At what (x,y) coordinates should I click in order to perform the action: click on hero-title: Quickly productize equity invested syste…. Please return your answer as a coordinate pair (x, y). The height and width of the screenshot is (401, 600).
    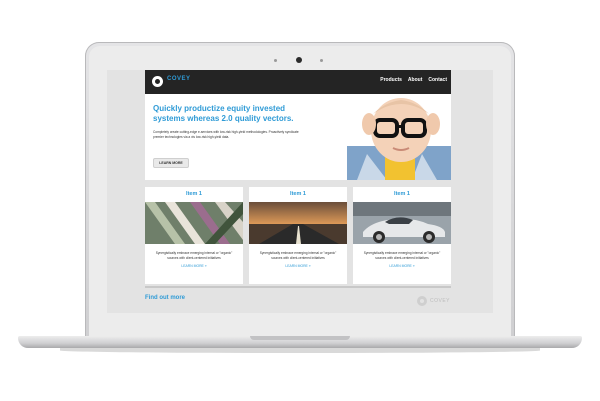
    Looking at the image, I should click on (223, 113).